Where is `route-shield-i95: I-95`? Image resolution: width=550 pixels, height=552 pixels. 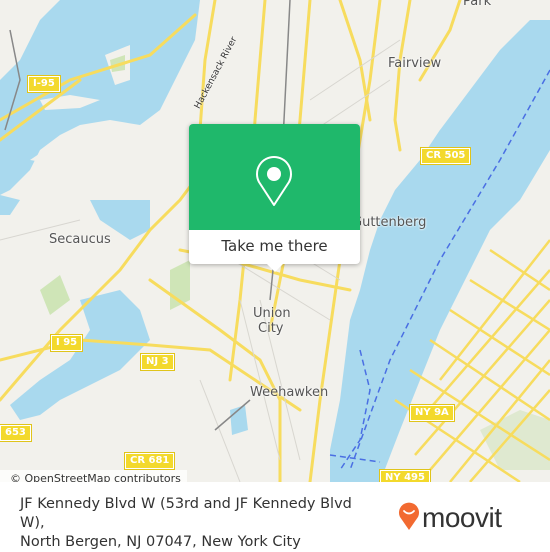 route-shield-i95: I-95 is located at coordinates (44, 84).